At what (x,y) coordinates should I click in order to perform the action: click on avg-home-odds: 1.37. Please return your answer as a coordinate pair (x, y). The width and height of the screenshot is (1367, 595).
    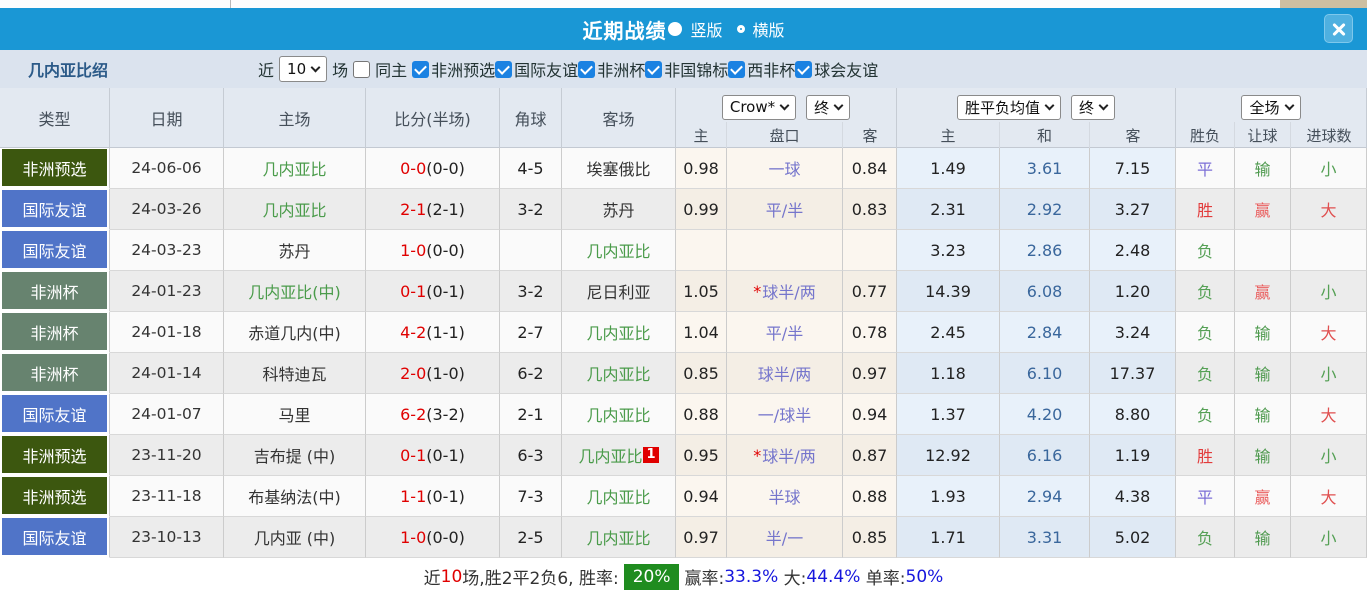
    Looking at the image, I should click on (948, 414).